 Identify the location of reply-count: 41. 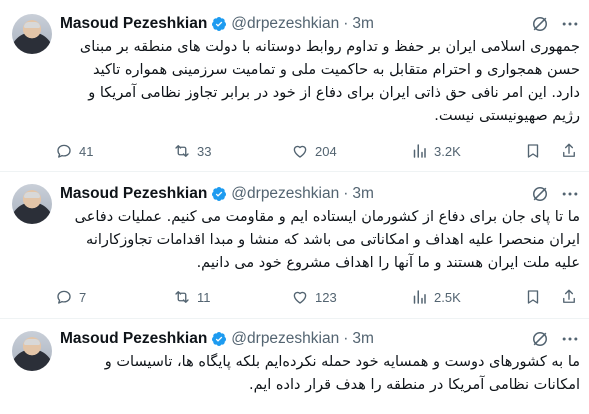
(86, 151).